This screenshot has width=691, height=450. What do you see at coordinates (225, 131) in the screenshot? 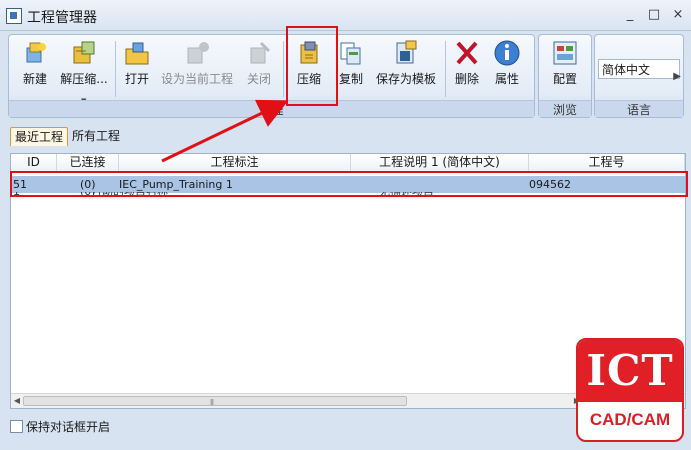
I see `arrow-icon` at bounding box center [225, 131].